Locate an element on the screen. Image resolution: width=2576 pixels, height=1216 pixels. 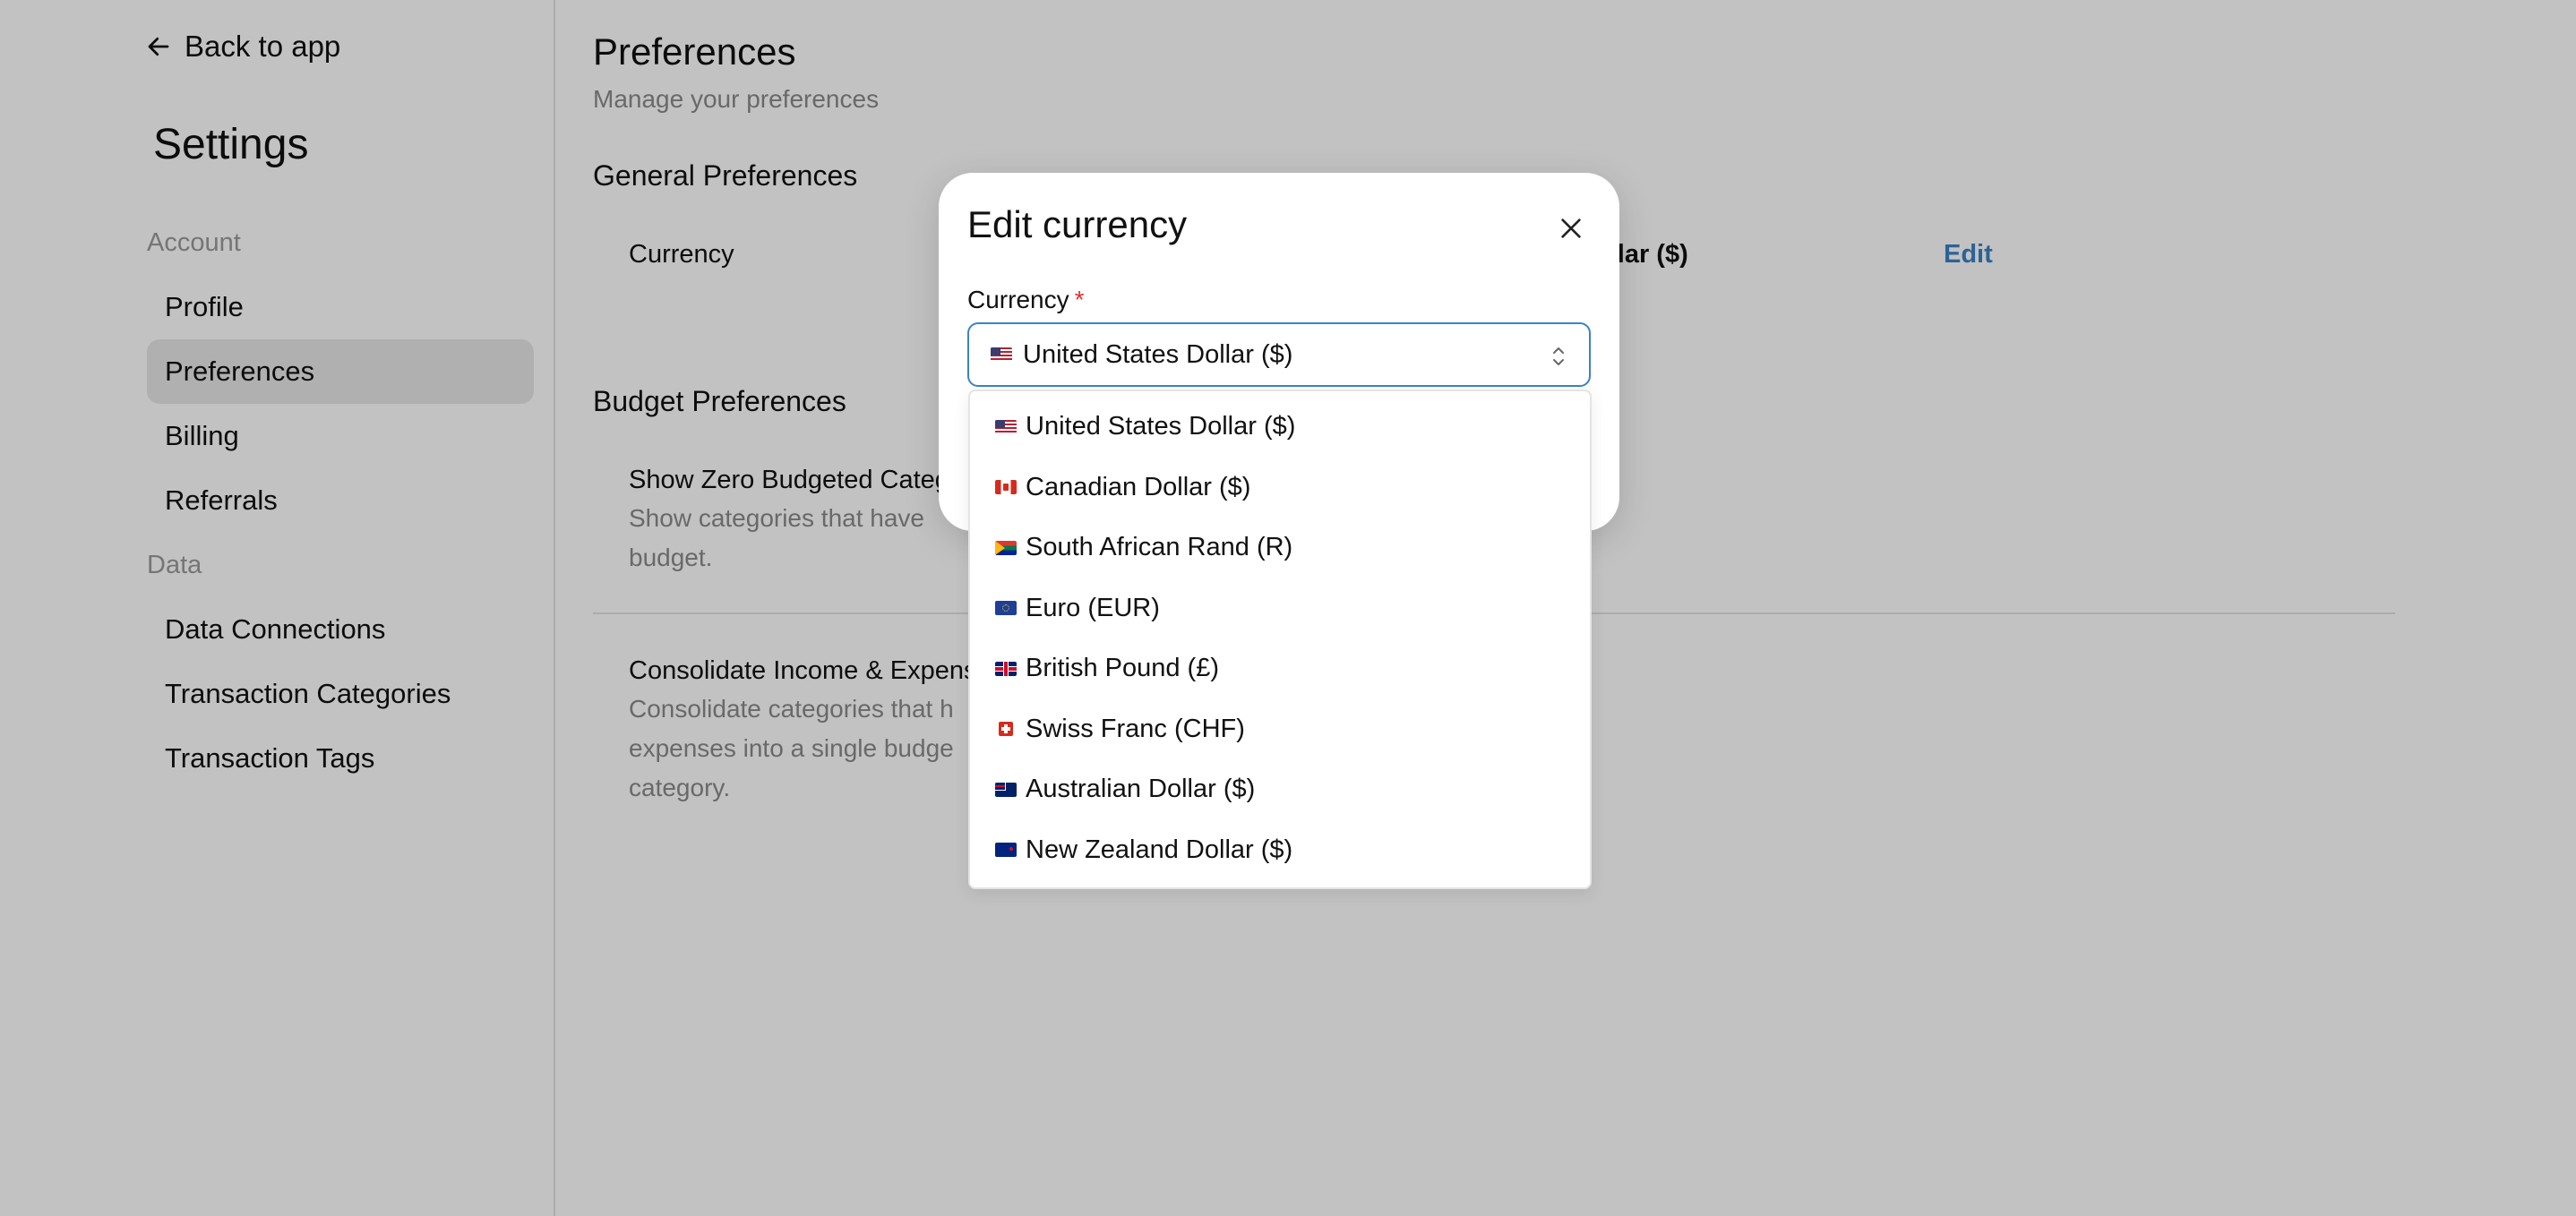
currency-option-nzd: New Zealand Dollar ($) is located at coordinates (1280, 851).